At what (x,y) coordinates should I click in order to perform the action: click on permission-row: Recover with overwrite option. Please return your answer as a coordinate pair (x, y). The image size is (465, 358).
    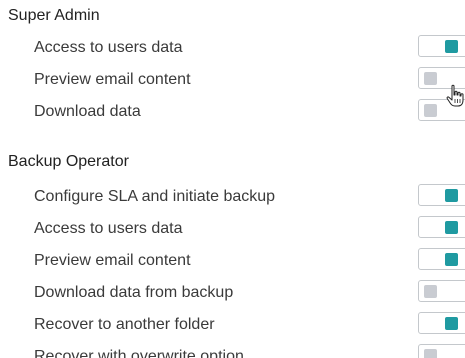
    Looking at the image, I should click on (232, 349).